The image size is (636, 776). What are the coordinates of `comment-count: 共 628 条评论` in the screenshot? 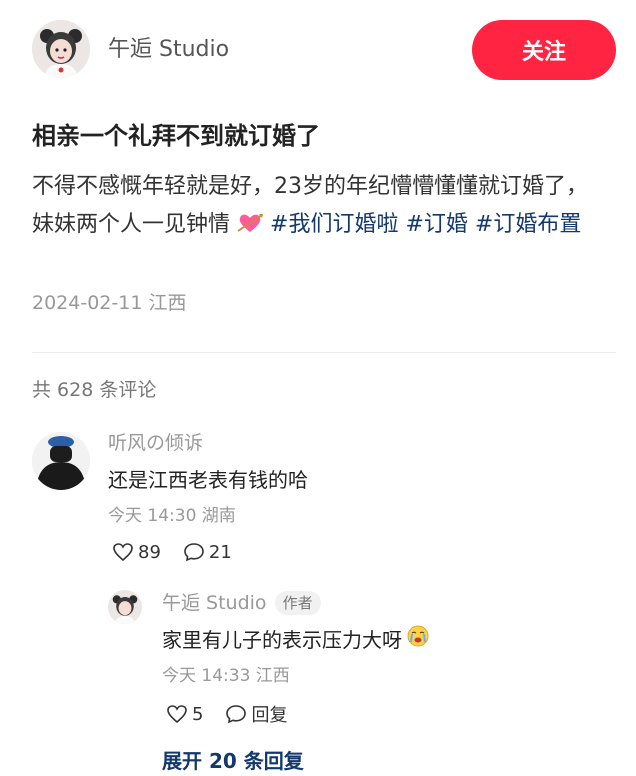 It's located at (94, 390).